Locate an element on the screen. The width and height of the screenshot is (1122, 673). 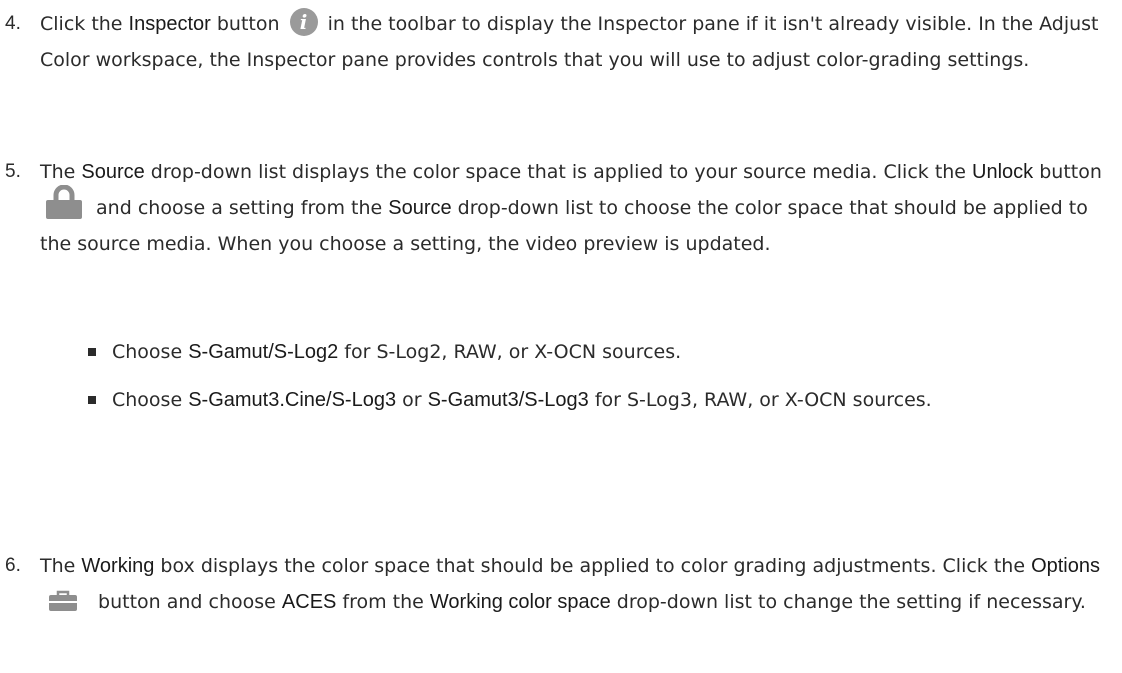
step-number: 4. is located at coordinates (13, 23).